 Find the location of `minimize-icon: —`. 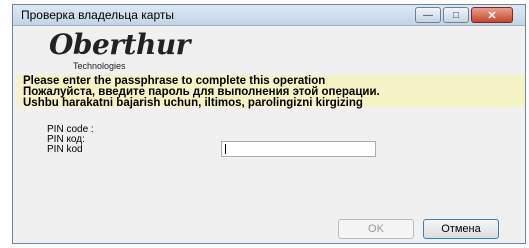

minimize-icon: — is located at coordinates (428, 15).